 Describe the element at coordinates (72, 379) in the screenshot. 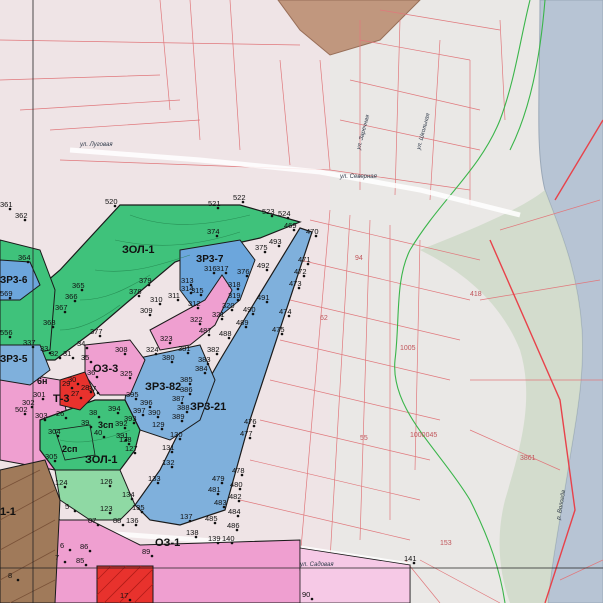

I see `point-label: 30` at that location.